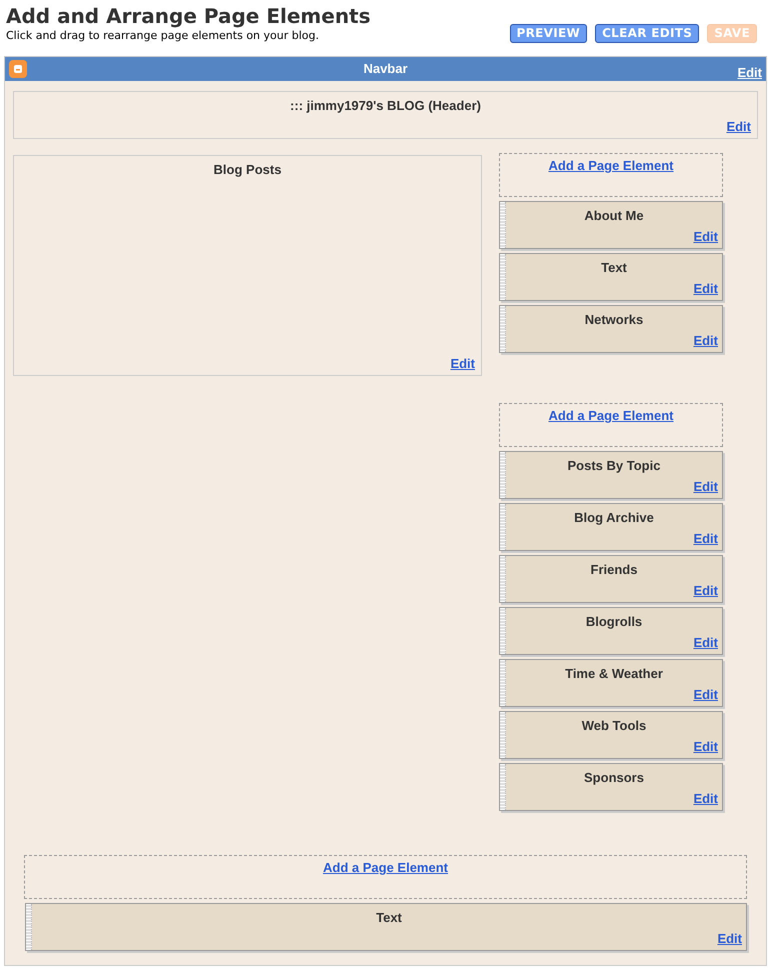  What do you see at coordinates (614, 778) in the screenshot?
I see `widget-title: Sponsors` at bounding box center [614, 778].